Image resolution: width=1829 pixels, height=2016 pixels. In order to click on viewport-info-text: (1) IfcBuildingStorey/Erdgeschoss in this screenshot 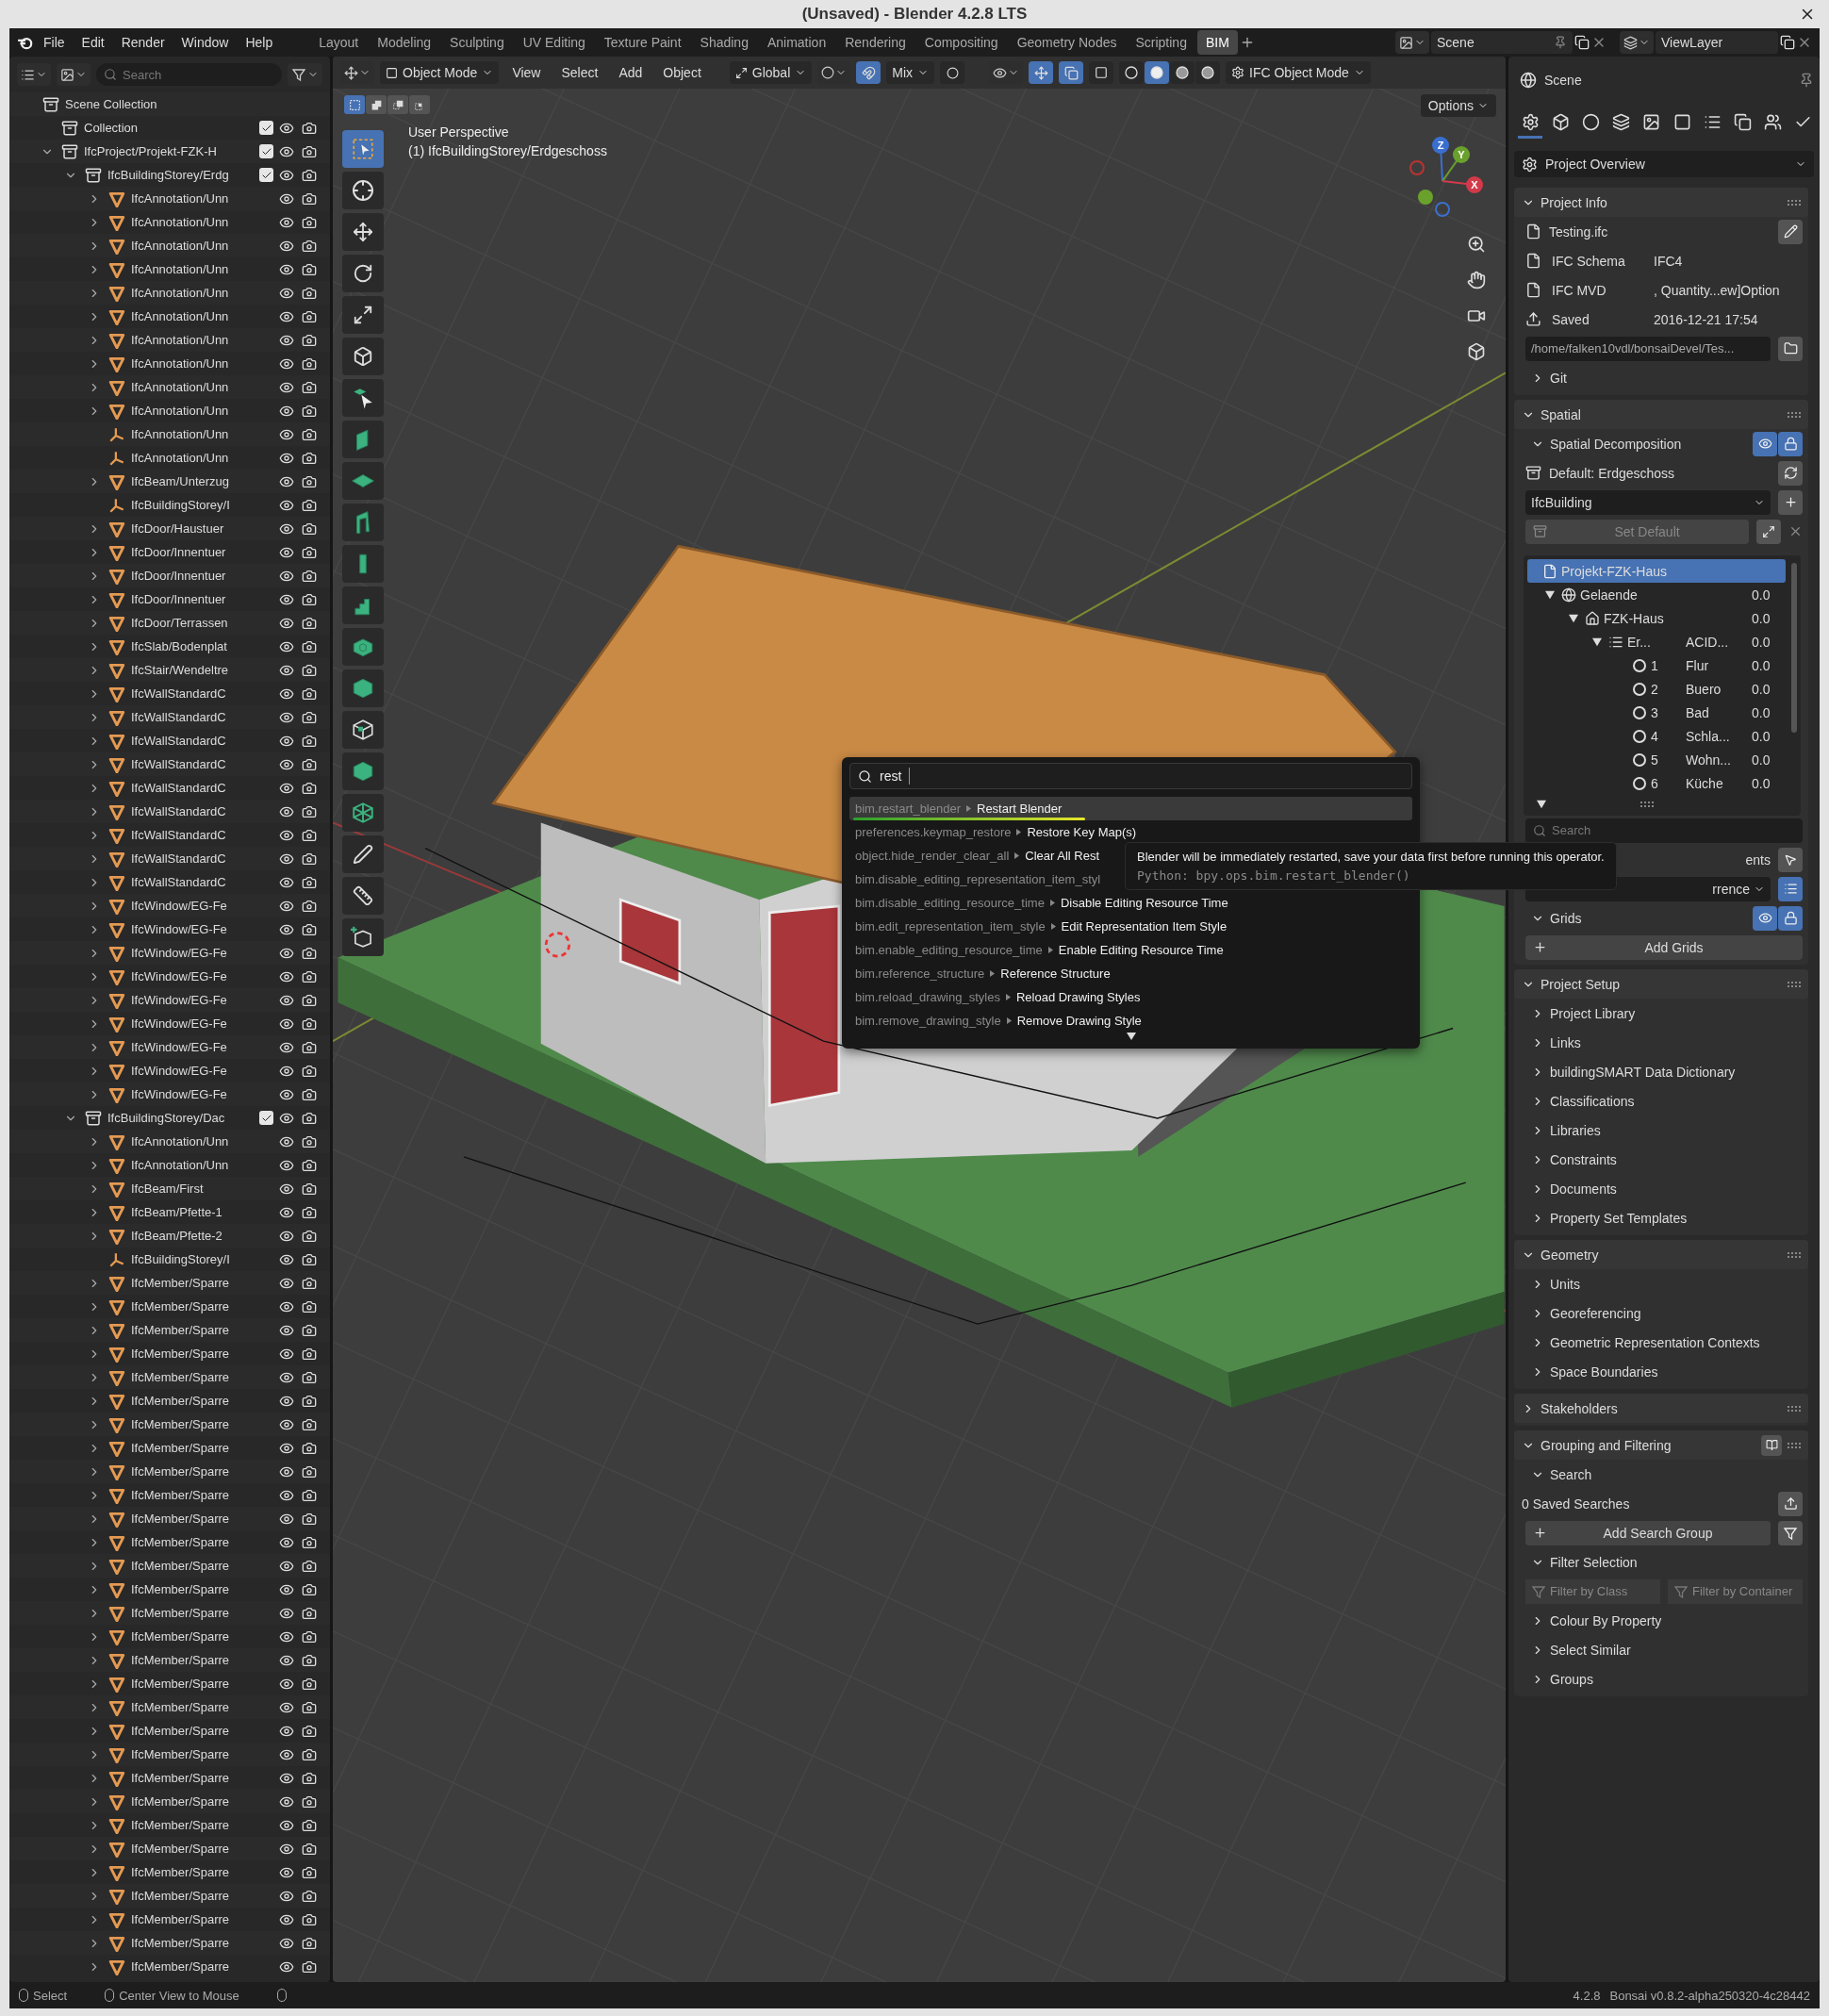, I will do `click(507, 150)`.